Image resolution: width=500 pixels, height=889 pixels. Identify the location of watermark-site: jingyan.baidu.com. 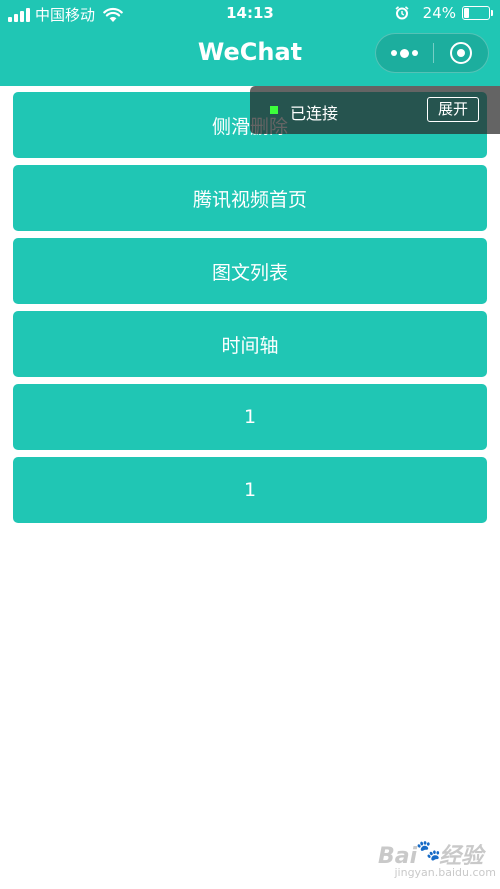
(445, 872).